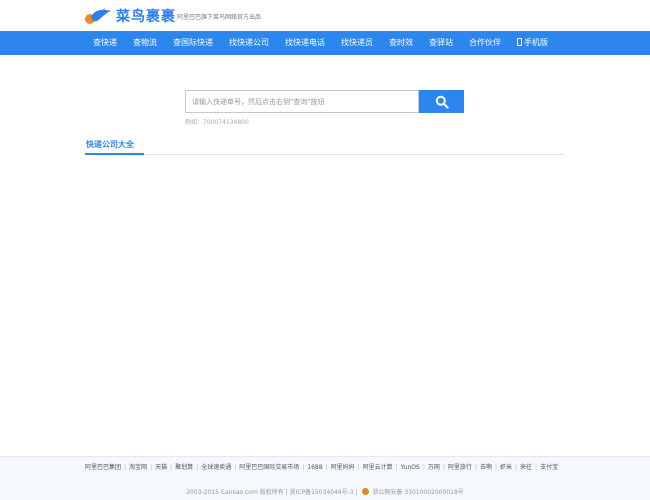 Image resolution: width=650 pixels, height=500 pixels. I want to click on footer-link: 支付宝, so click(549, 467).